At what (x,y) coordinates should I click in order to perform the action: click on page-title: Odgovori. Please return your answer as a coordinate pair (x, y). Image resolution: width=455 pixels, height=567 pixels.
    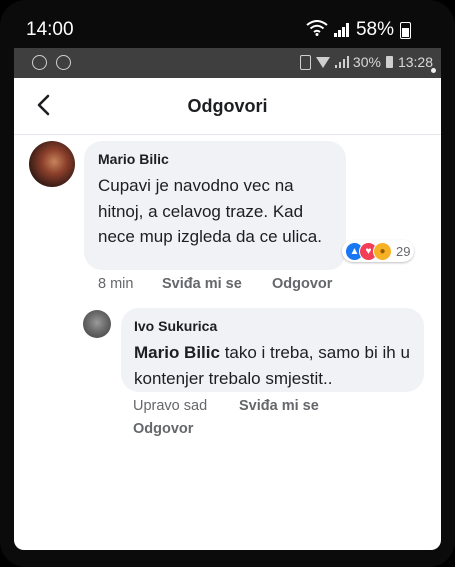
    Looking at the image, I should click on (227, 106).